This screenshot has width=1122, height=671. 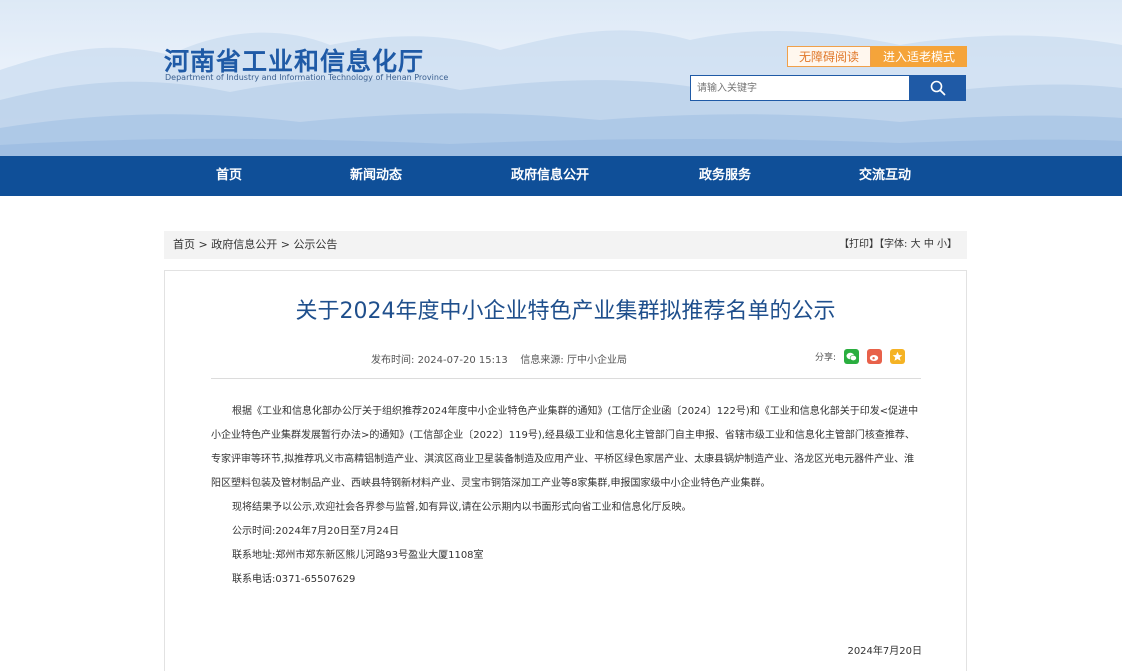 I want to click on breadcrumb-home: 首页, so click(x=184, y=244).